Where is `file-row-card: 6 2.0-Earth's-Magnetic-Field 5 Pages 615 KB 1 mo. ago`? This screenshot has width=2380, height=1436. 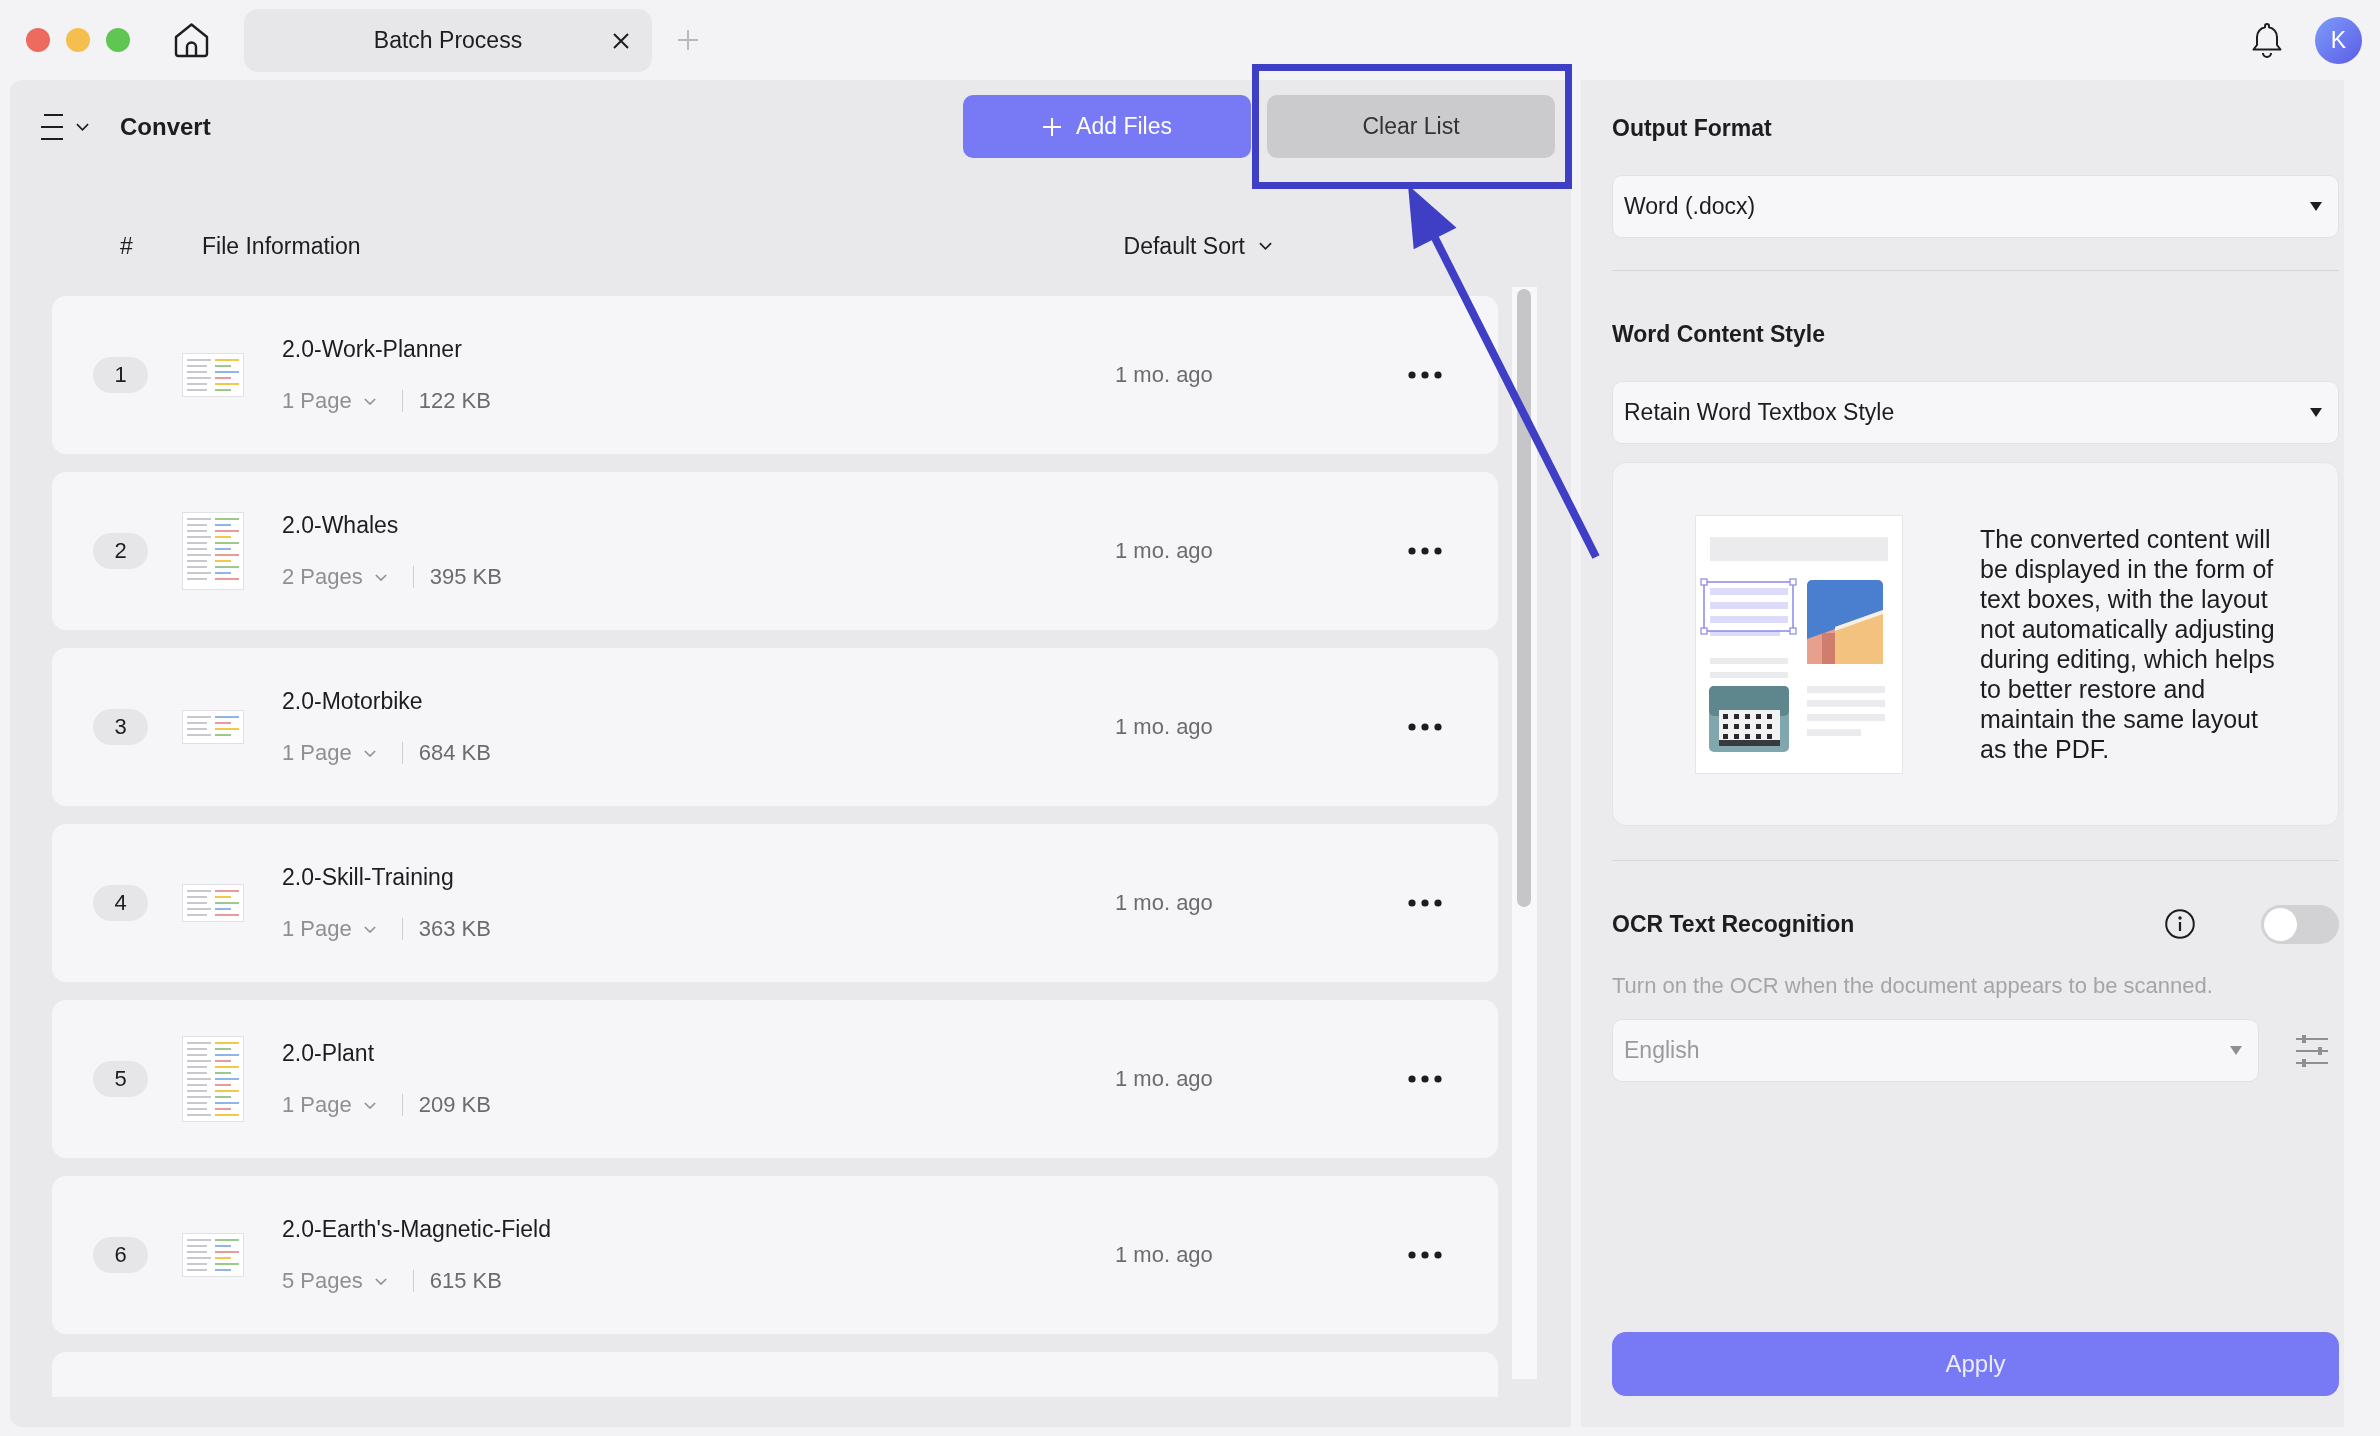 file-row-card: 6 2.0-Earth's-Magnetic-Field 5 Pages 615 KB 1 mo. ago is located at coordinates (775, 1255).